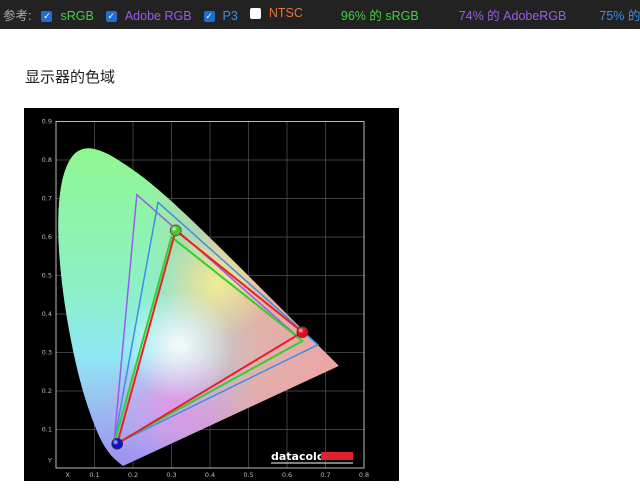  I want to click on y-tick-label: 0.6, so click(47, 237).